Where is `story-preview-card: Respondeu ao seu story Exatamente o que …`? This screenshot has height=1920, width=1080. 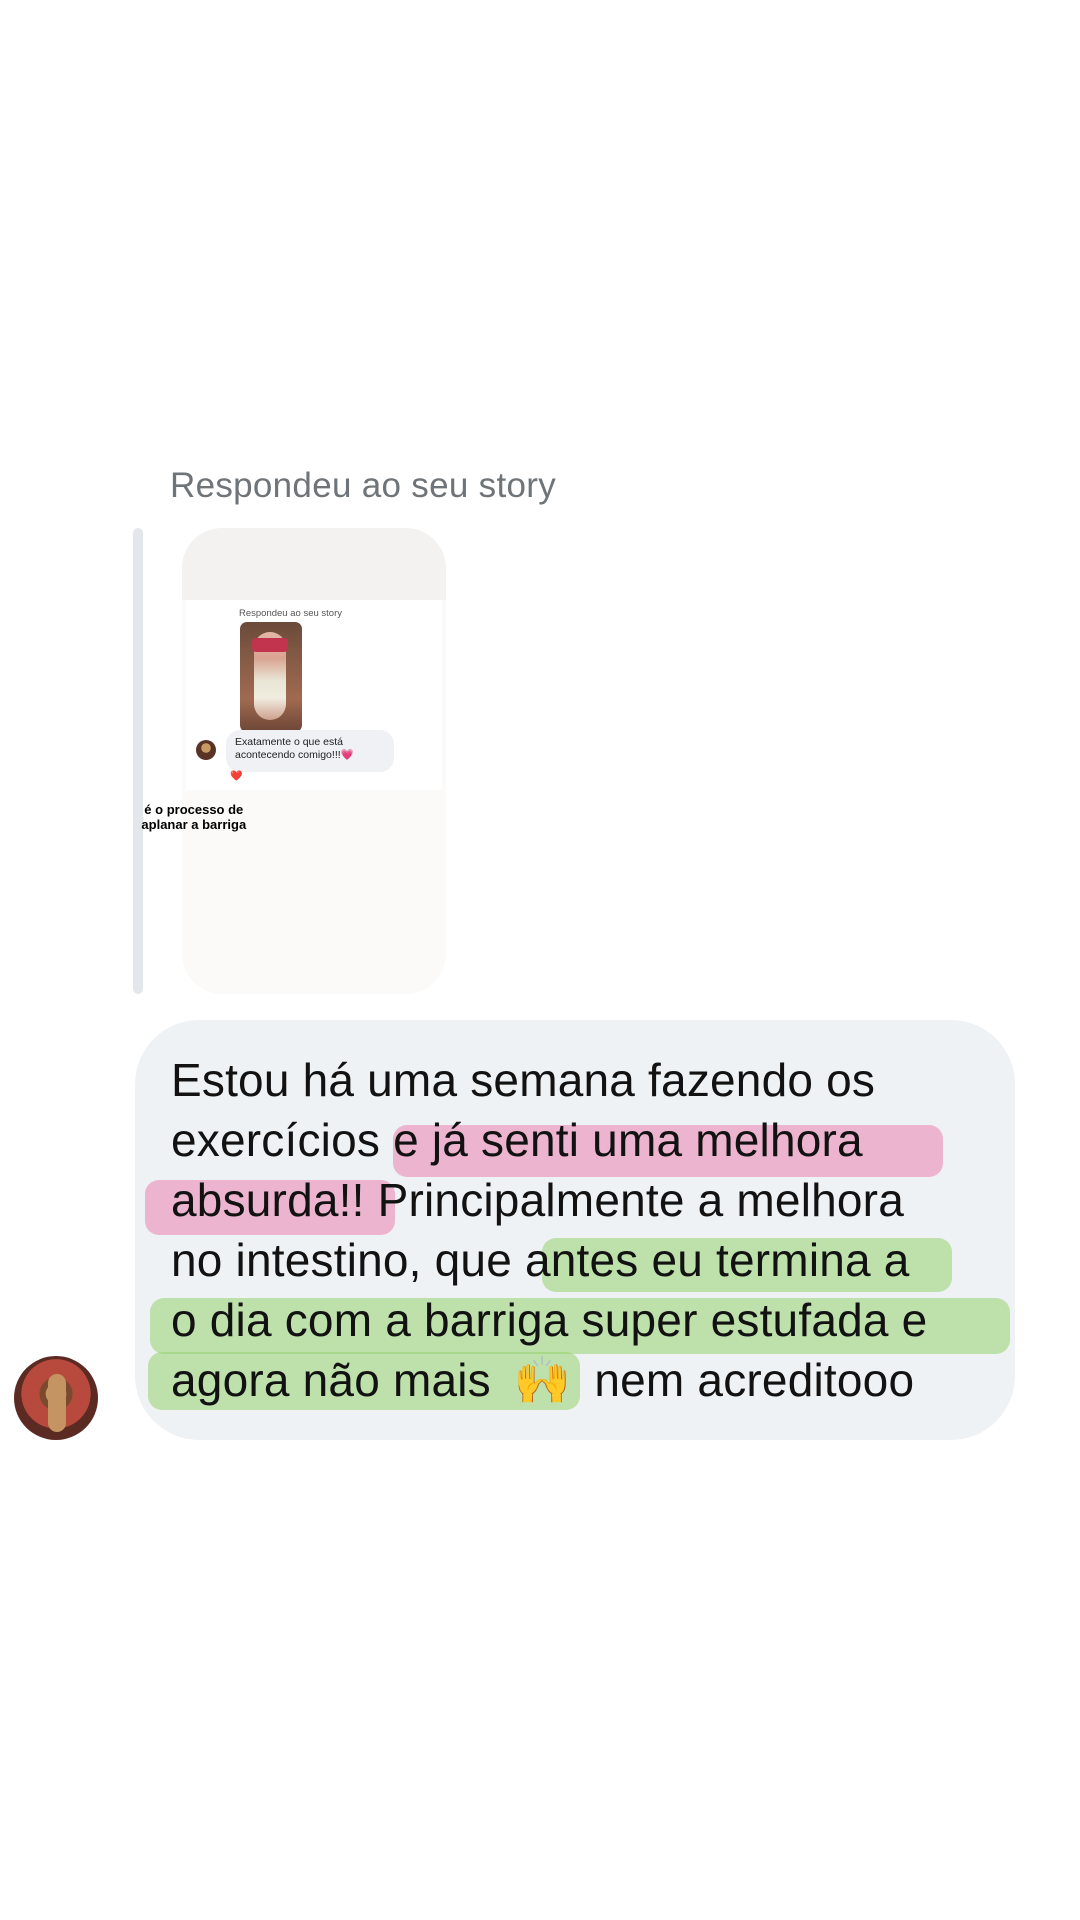 story-preview-card: Respondeu ao seu story Exatamente o que … is located at coordinates (314, 761).